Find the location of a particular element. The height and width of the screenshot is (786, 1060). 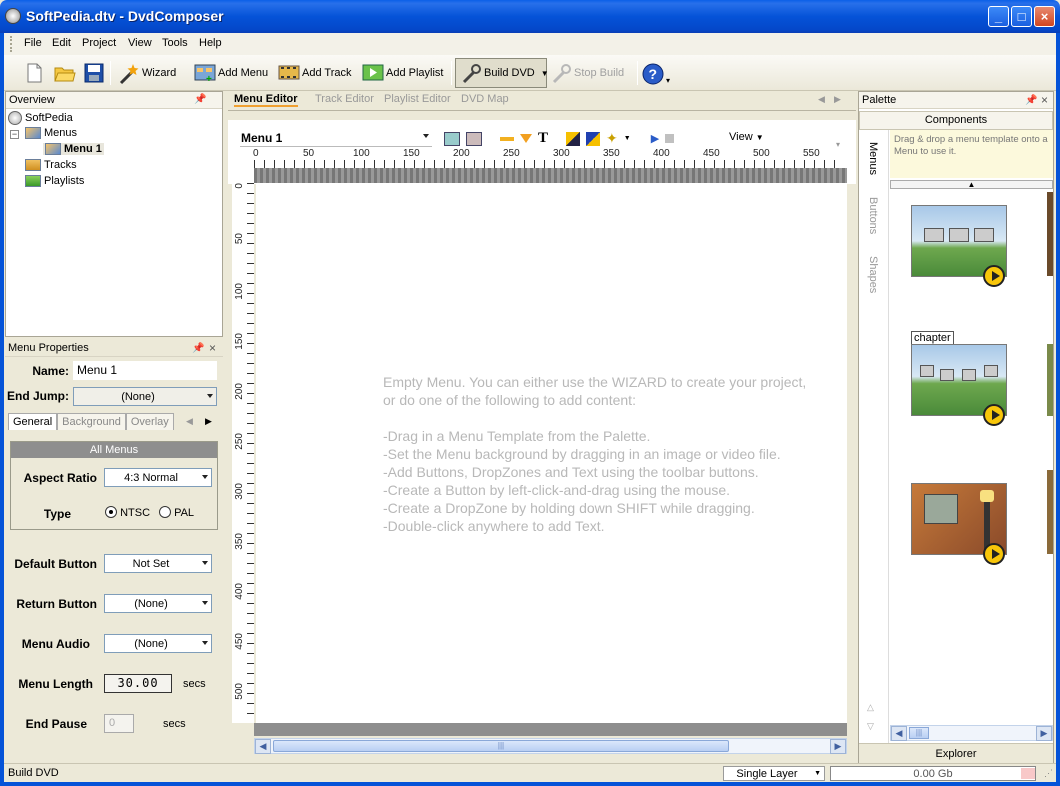

menu-project: Project is located at coordinates (99, 43).